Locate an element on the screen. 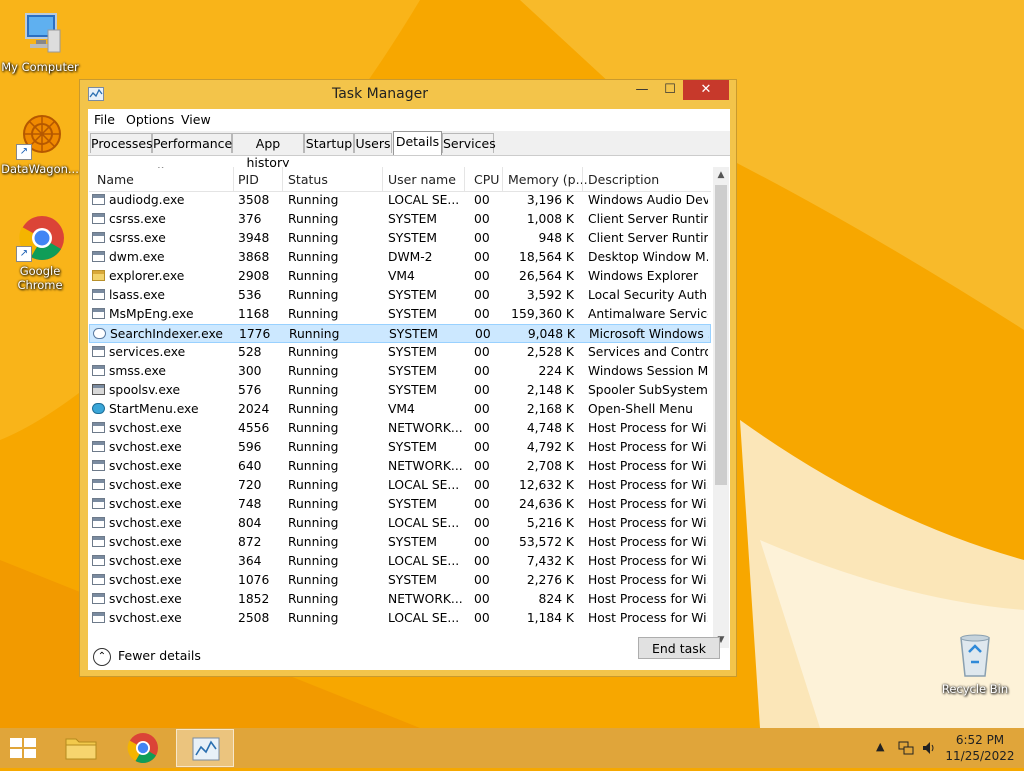  cell-name: csrss.exe is located at coordinates (137, 219).